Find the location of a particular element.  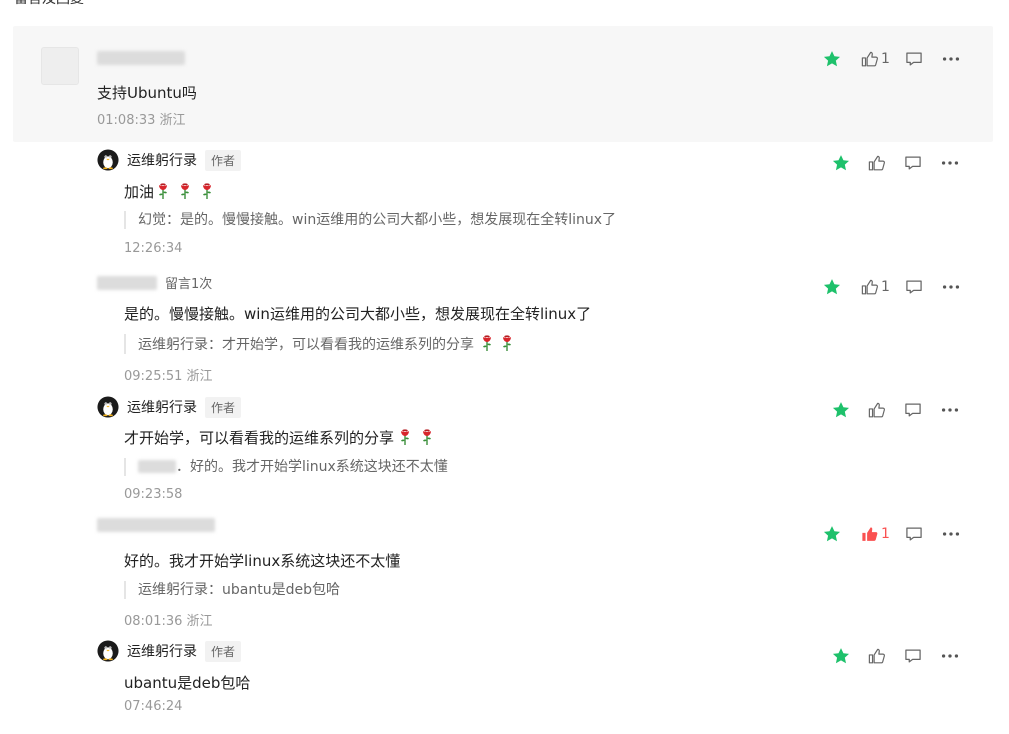

quoted-reply: 运维躬行录：ubantu是deb包哈 is located at coordinates (232, 590).